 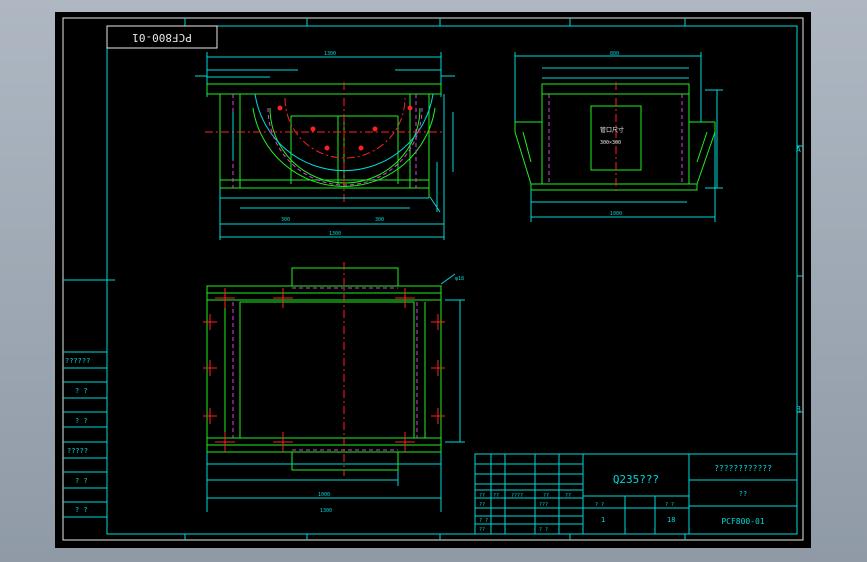 I want to click on dim-text: 800, so click(x=614, y=54).